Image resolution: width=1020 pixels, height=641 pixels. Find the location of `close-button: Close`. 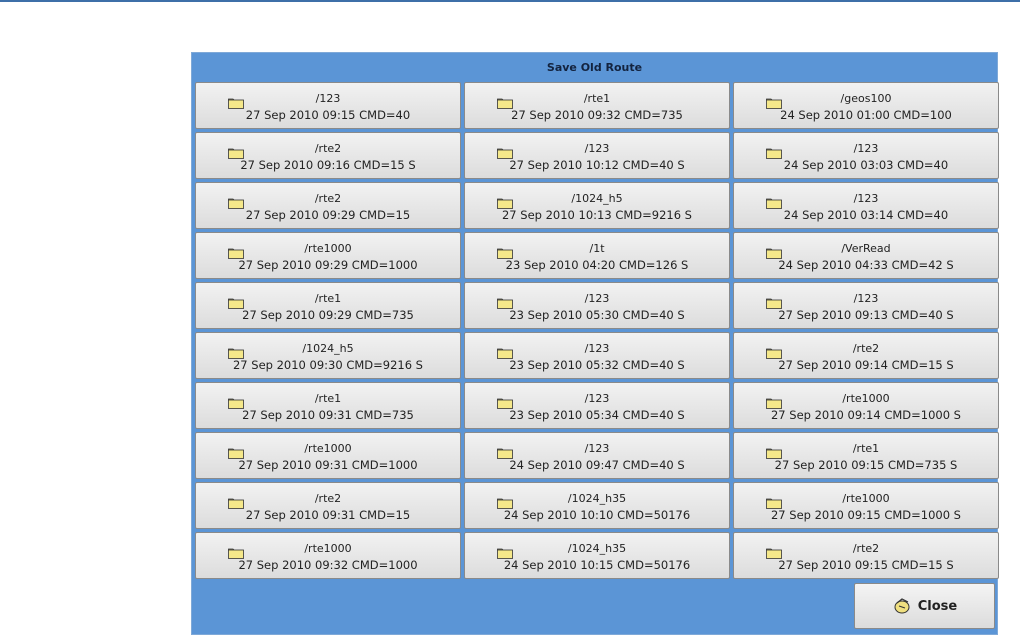

close-button: Close is located at coordinates (924, 606).